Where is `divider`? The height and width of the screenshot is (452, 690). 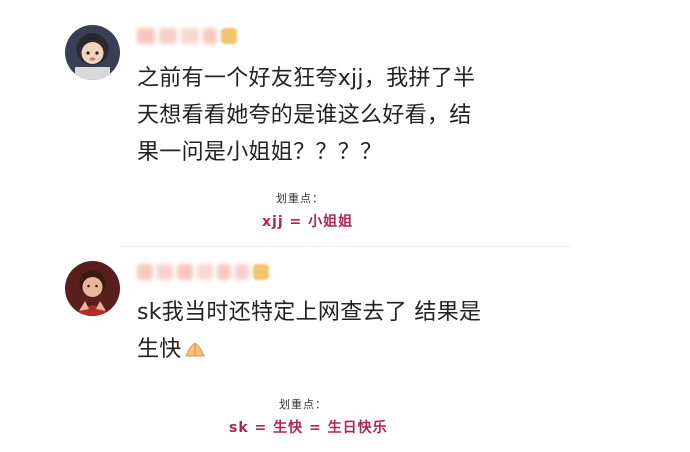
divider is located at coordinates (345, 246).